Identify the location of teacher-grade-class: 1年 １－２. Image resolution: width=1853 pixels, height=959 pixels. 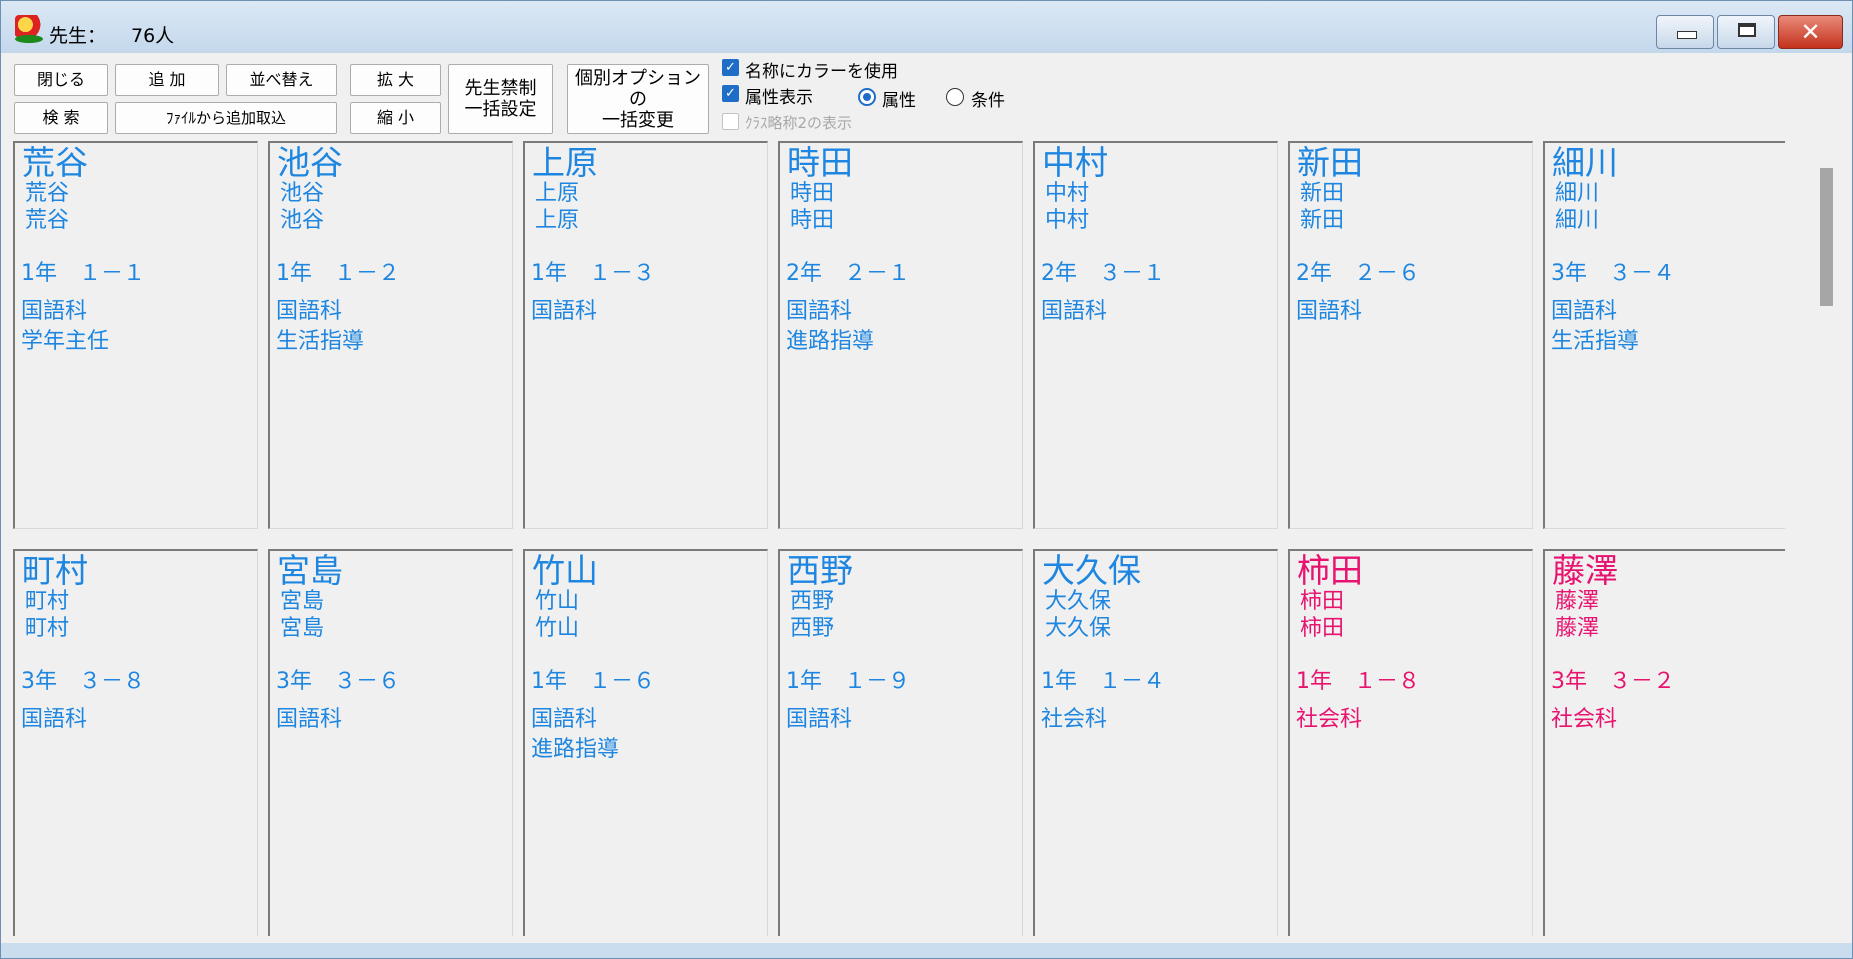
(338, 273).